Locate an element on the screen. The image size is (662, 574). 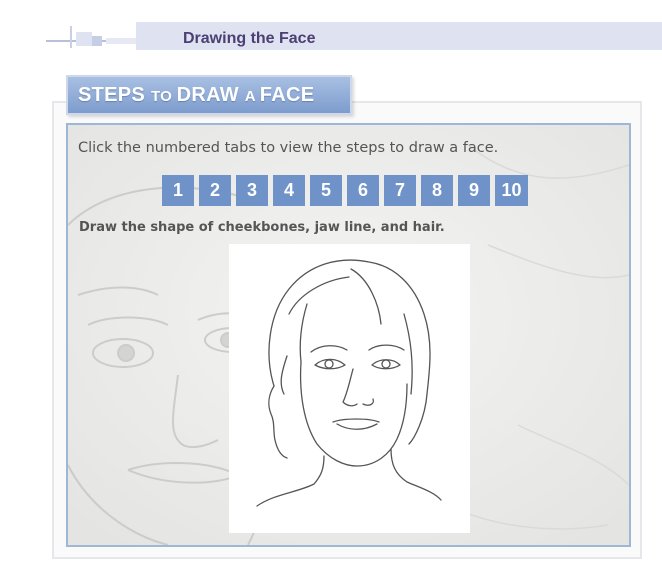
step-tab-2: 2 is located at coordinates (215, 190).